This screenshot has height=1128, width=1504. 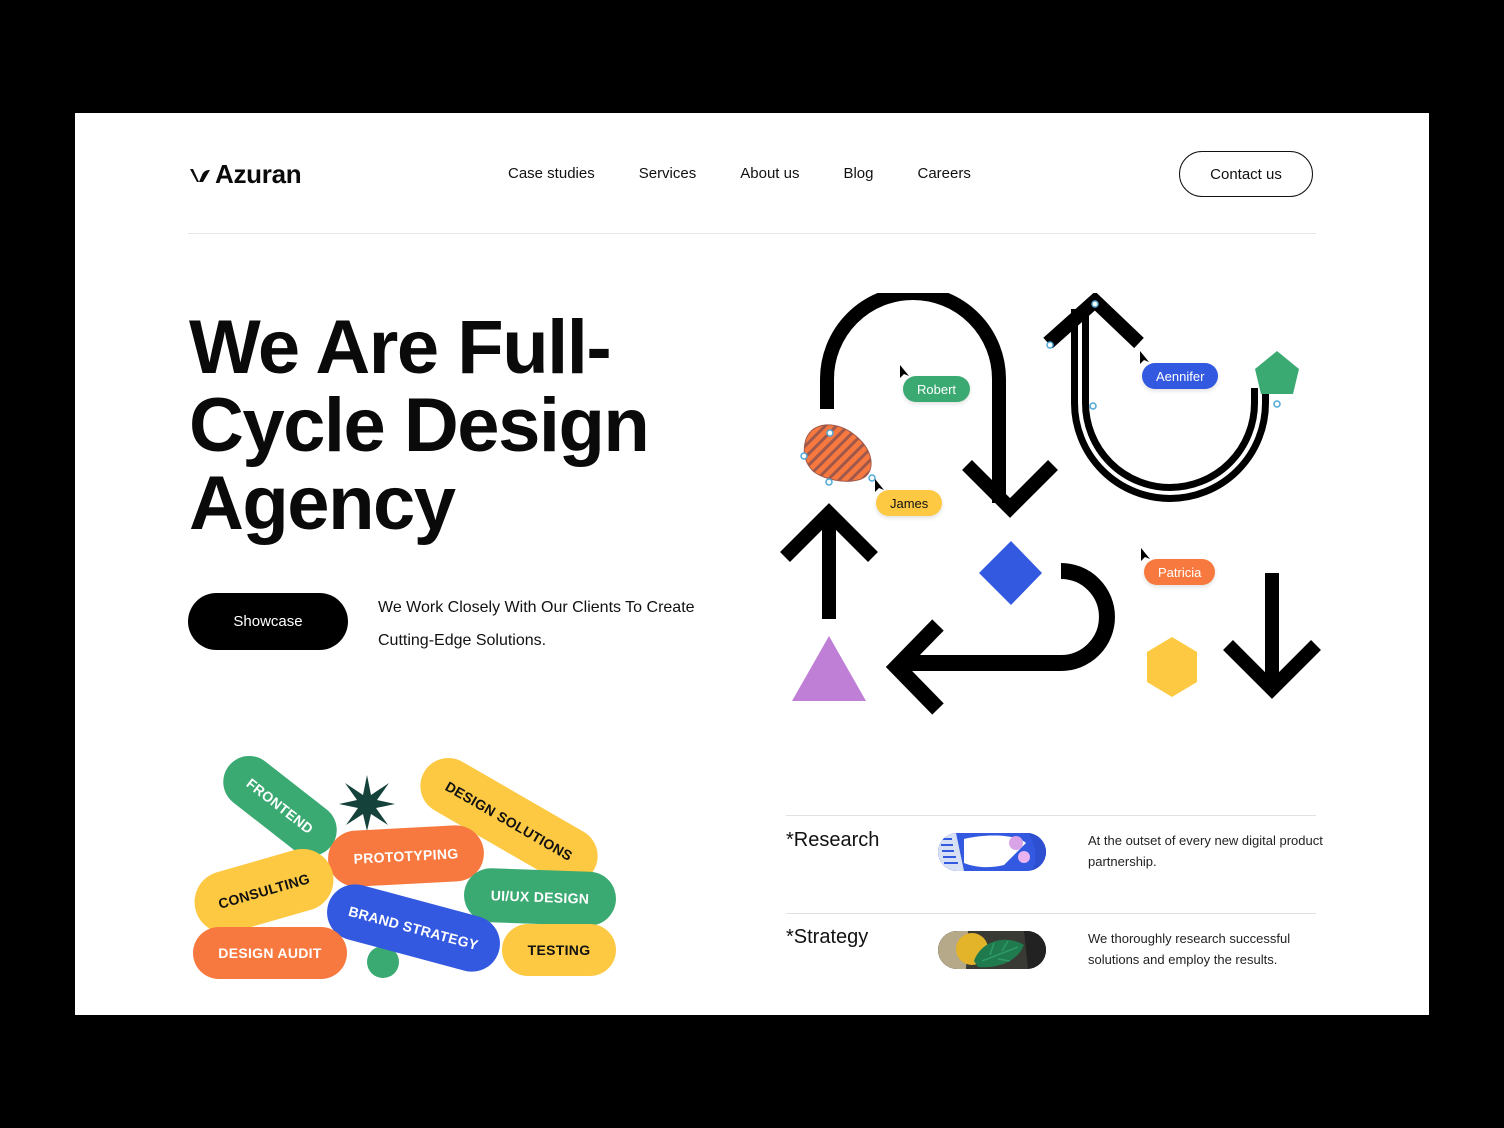 I want to click on service-title-strategy: *Strategy, so click(x=827, y=937).